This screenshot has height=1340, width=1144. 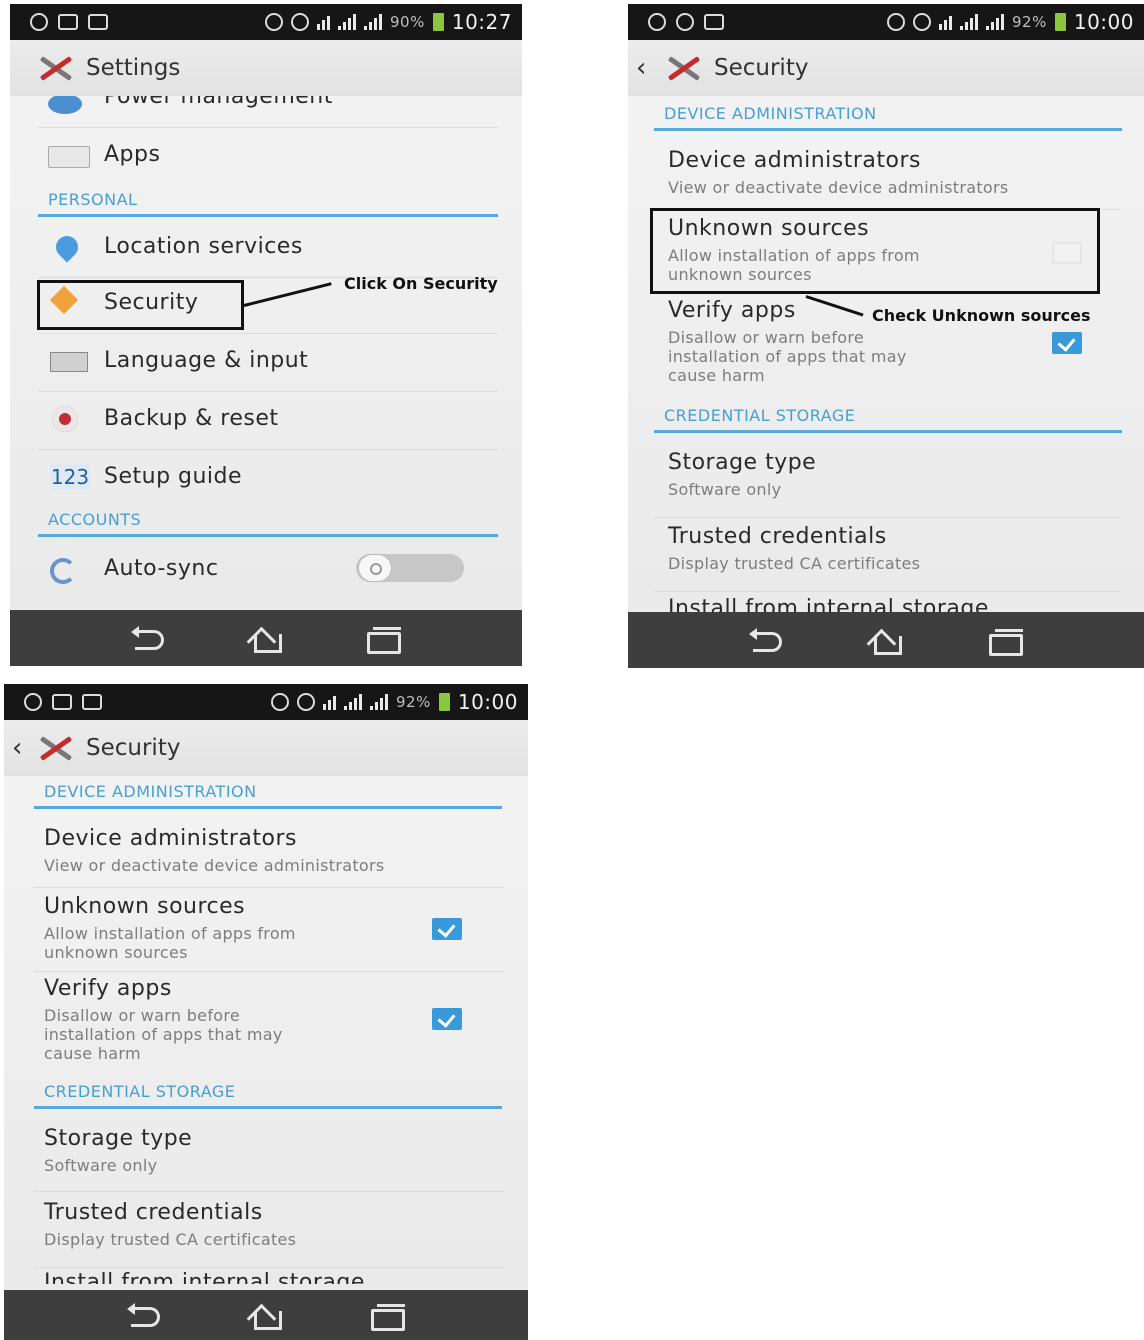 What do you see at coordinates (145, 906) in the screenshot?
I see `setting-title: Unknown sources` at bounding box center [145, 906].